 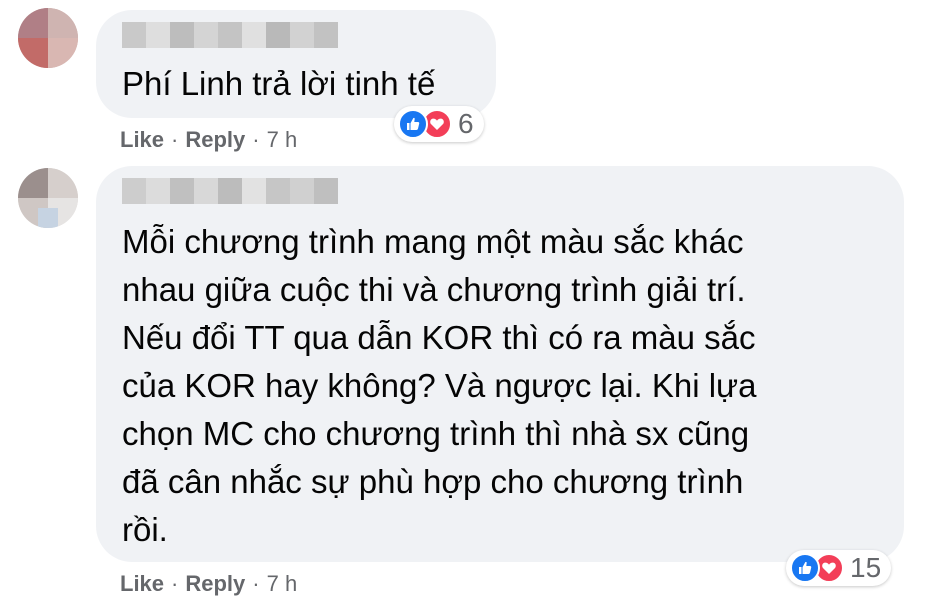 What do you see at coordinates (439, 124) in the screenshot?
I see `reactions-badge: 6` at bounding box center [439, 124].